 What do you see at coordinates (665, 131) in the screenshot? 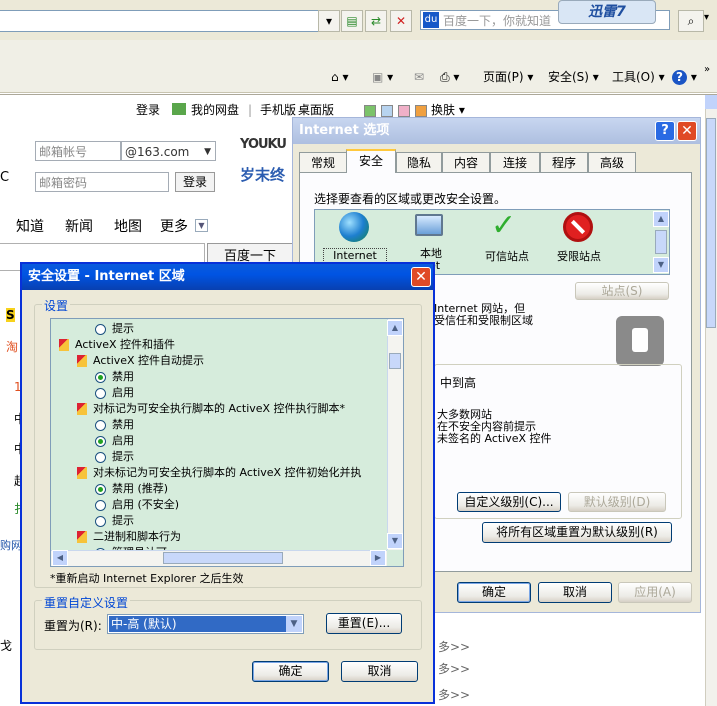
I see `help-button: ?` at bounding box center [665, 131].